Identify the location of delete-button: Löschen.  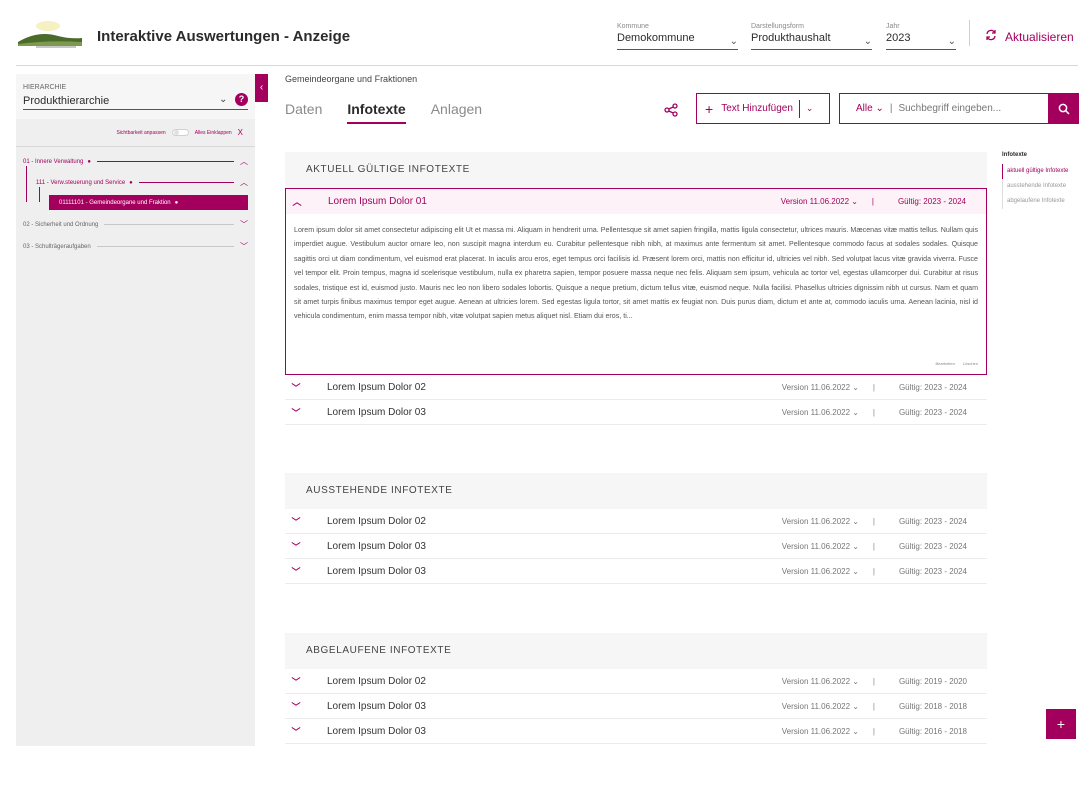
(970, 363).